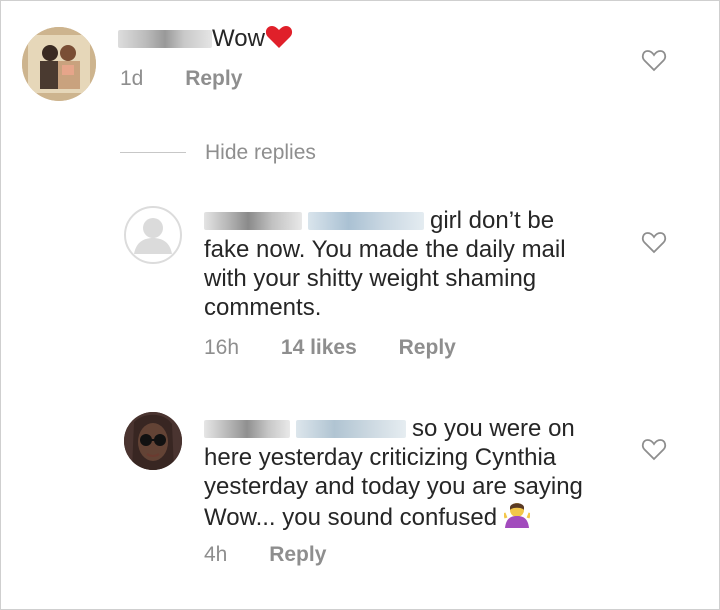 This screenshot has width=720, height=610. What do you see at coordinates (238, 38) in the screenshot?
I see `comment-text: Wow` at bounding box center [238, 38].